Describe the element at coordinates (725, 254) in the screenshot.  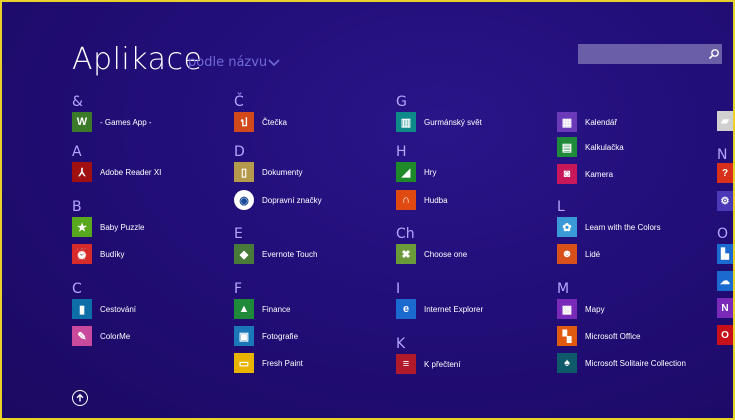
I see `onenote-icon: ▙` at that location.